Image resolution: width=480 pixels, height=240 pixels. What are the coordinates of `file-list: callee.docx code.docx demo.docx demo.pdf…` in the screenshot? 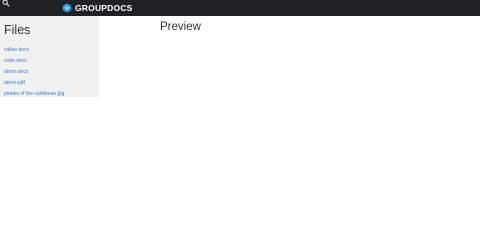 It's located at (34, 69).